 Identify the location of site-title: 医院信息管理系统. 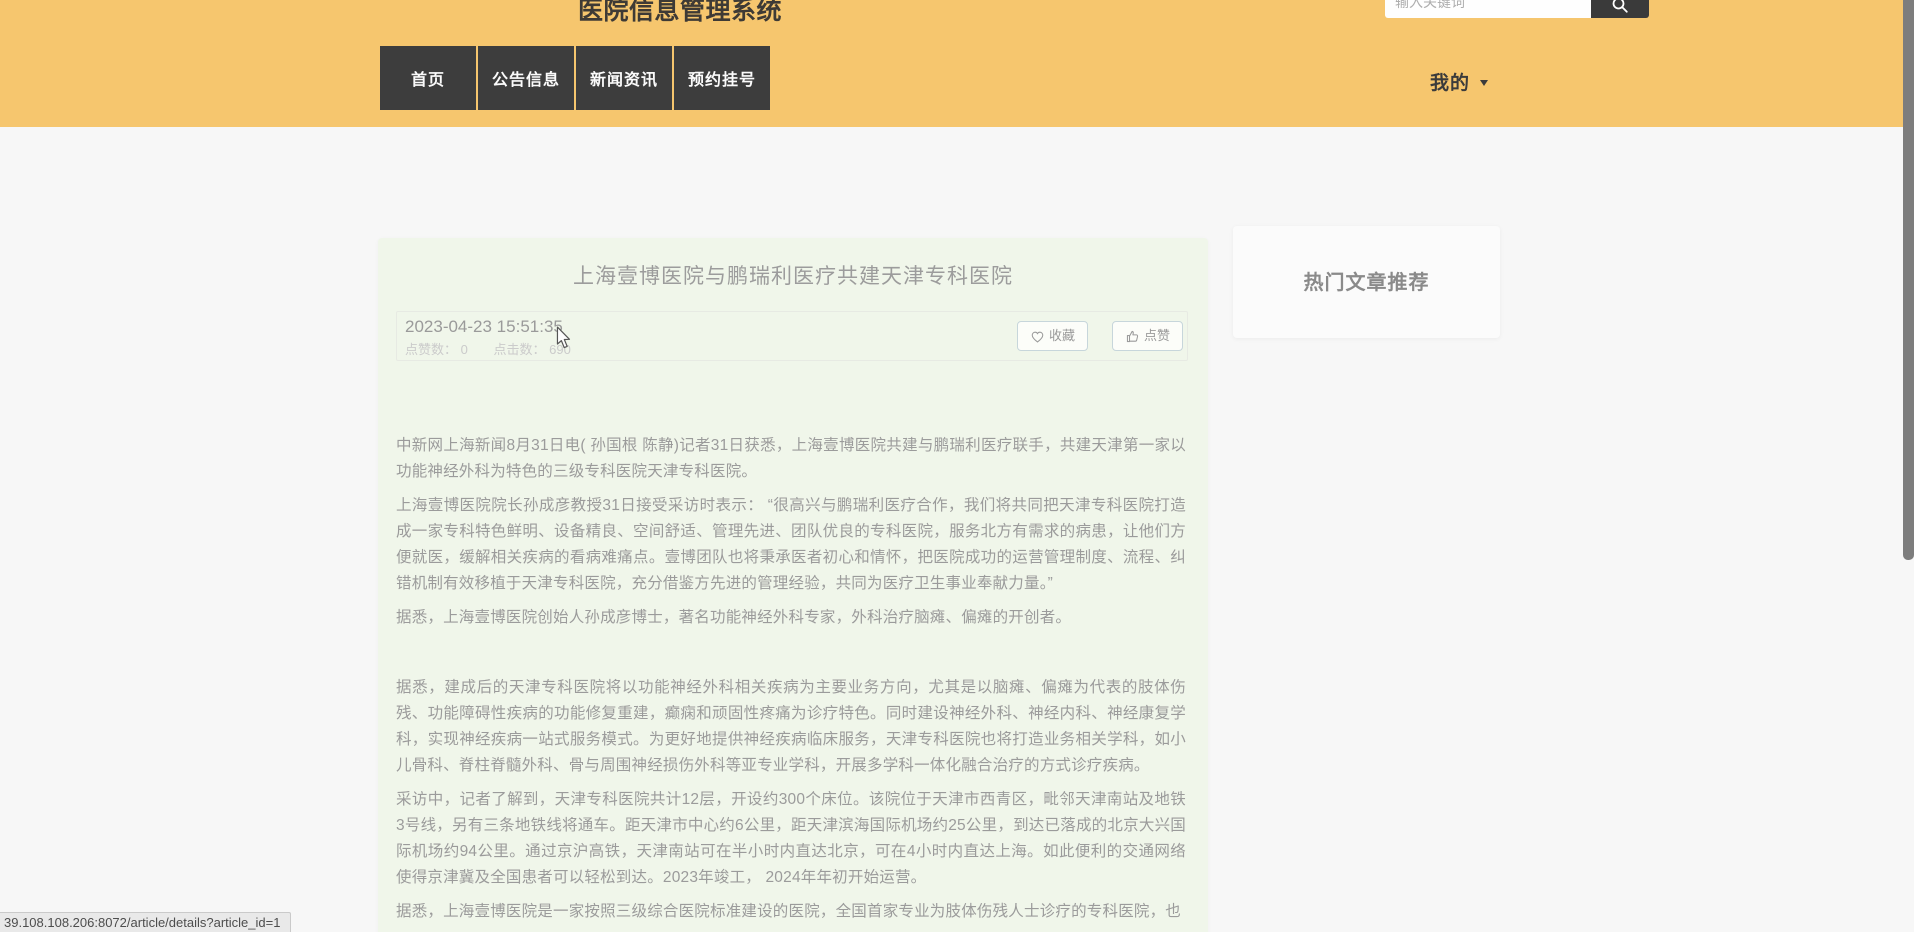
(680, 13).